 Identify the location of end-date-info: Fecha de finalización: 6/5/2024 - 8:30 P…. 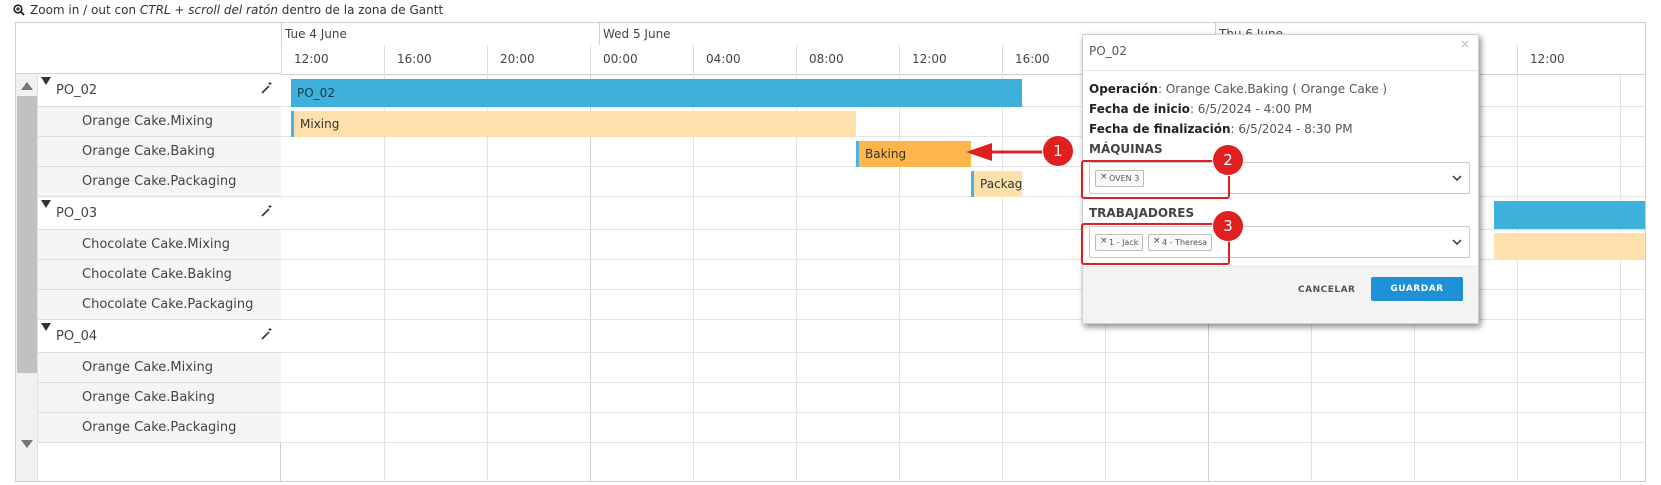
(1221, 129).